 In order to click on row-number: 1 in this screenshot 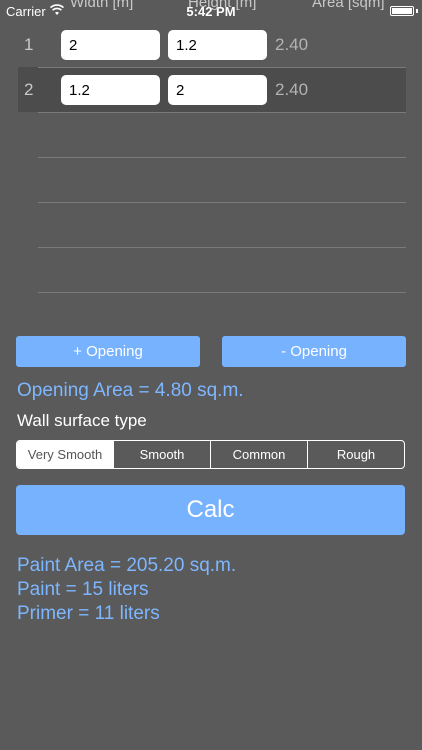, I will do `click(29, 44)`.